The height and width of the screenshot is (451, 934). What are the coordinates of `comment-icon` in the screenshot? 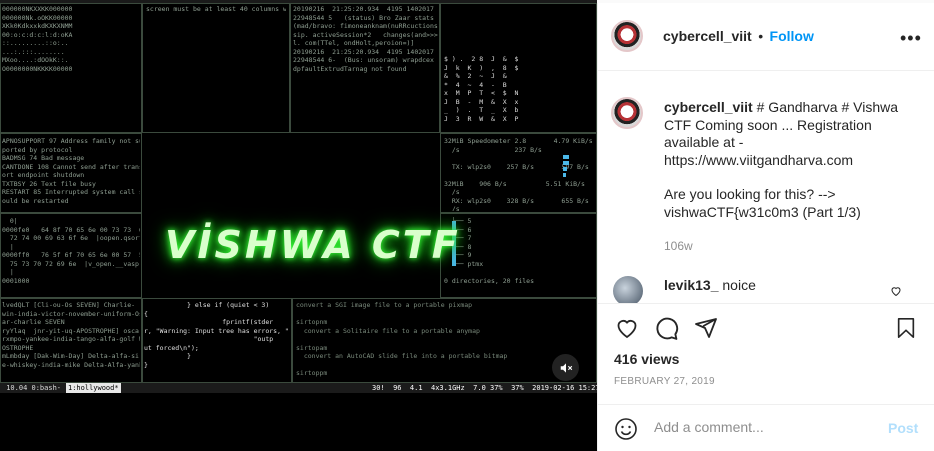 It's located at (666, 328).